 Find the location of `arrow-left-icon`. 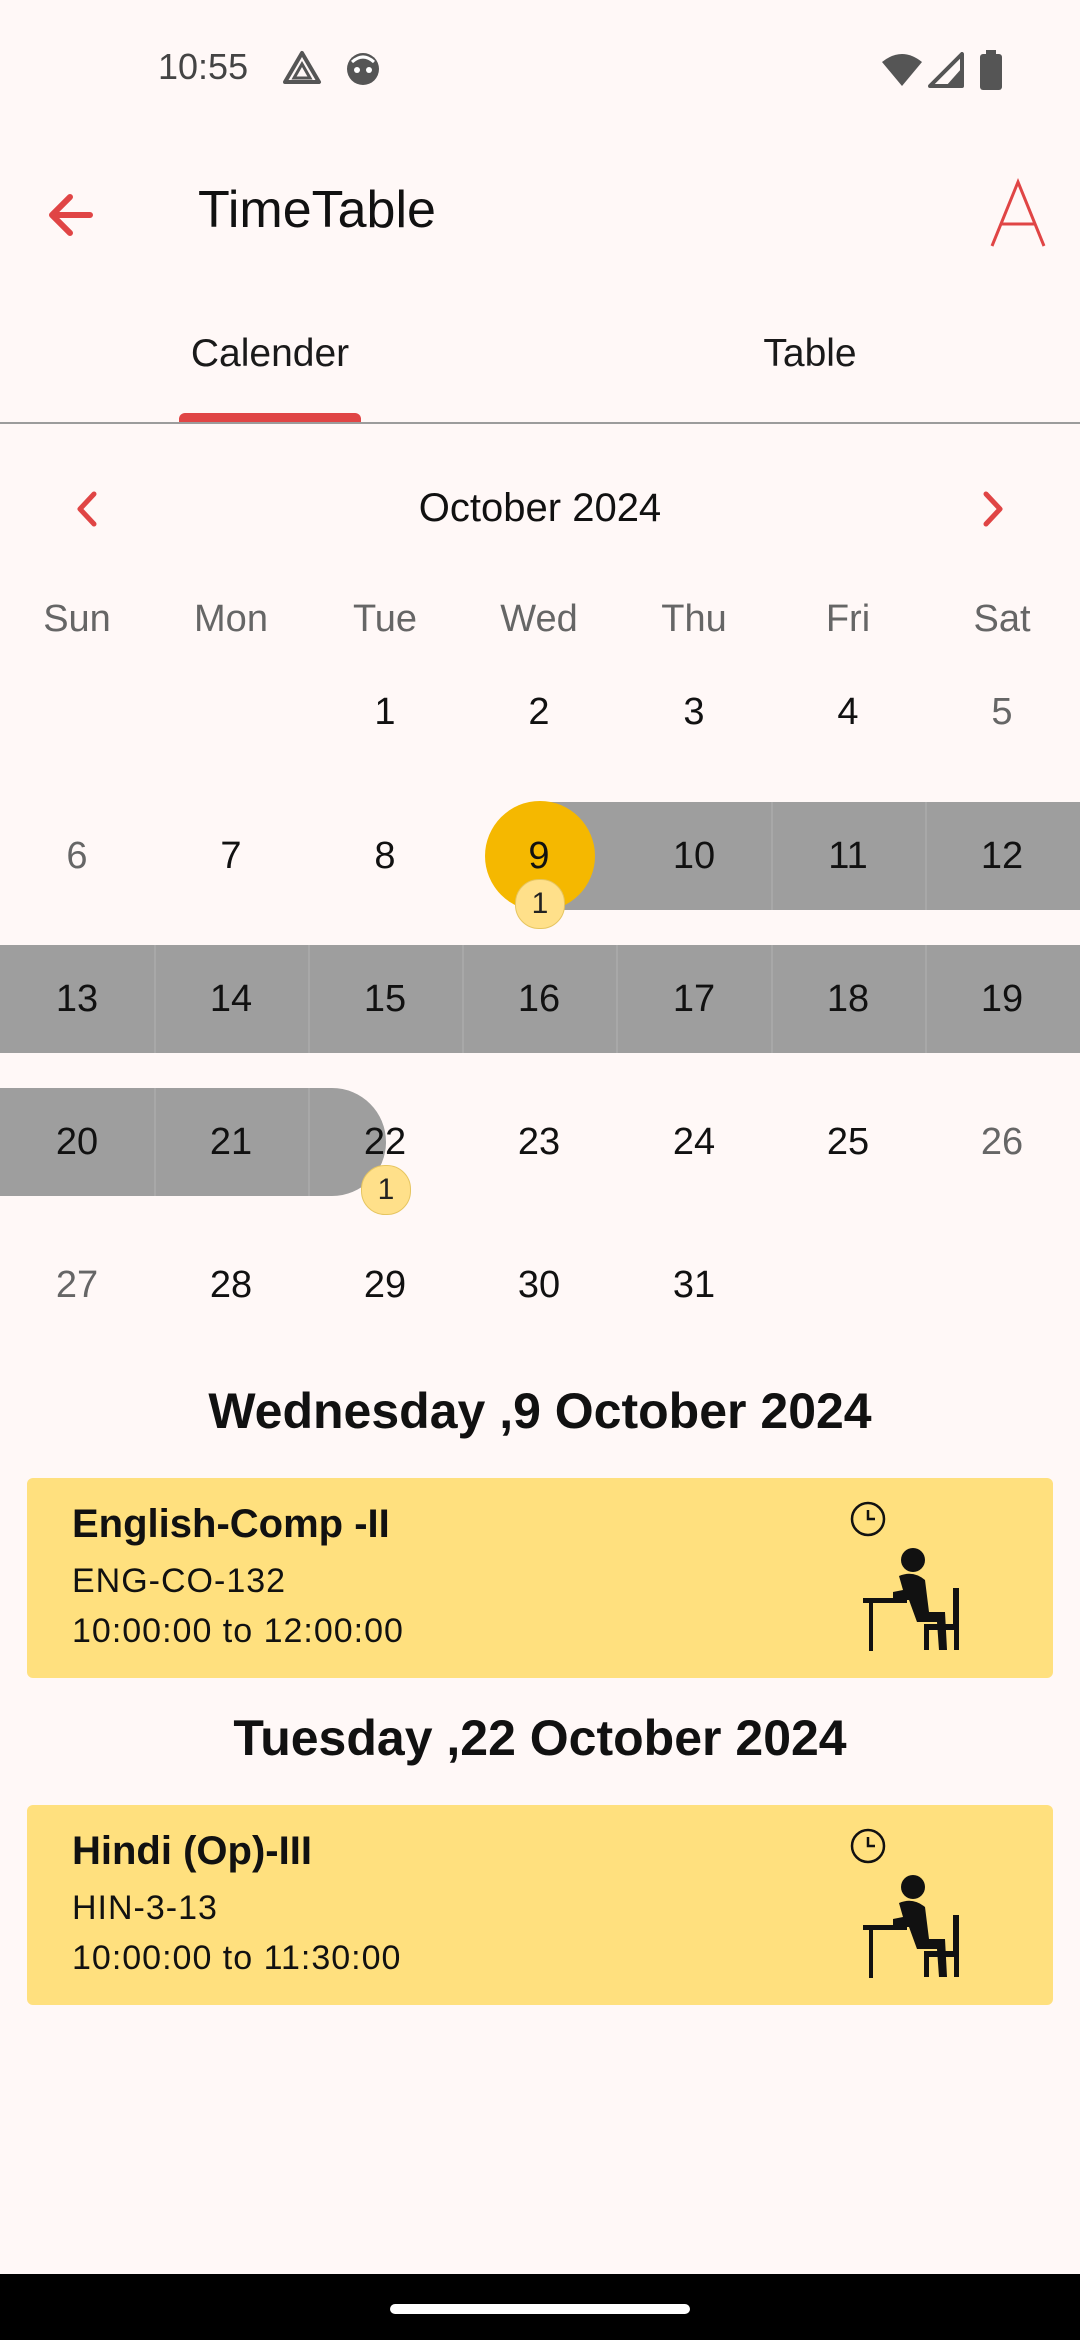

arrow-left-icon is located at coordinates (71, 215).